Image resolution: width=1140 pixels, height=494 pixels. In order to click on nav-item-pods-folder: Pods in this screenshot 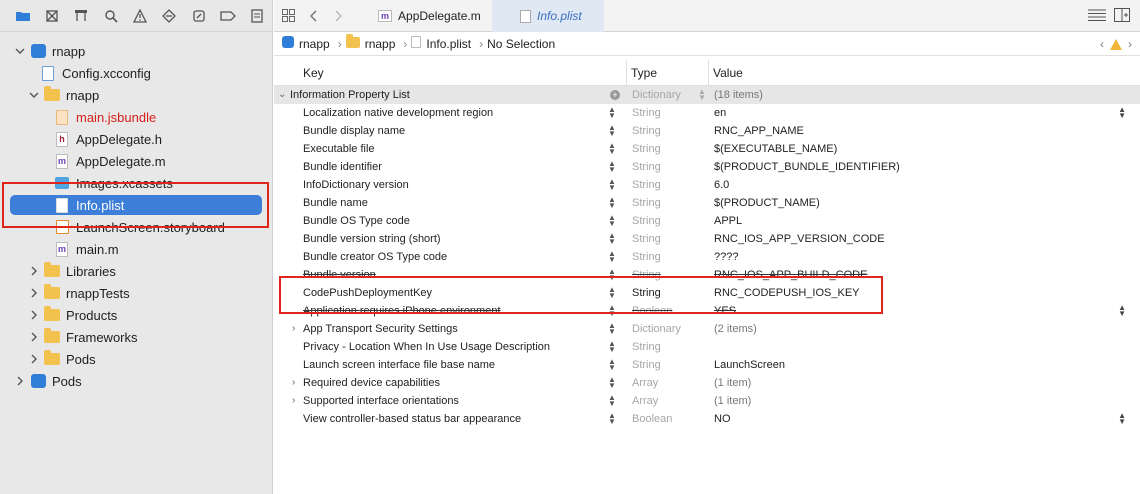, I will do `click(136, 359)`.